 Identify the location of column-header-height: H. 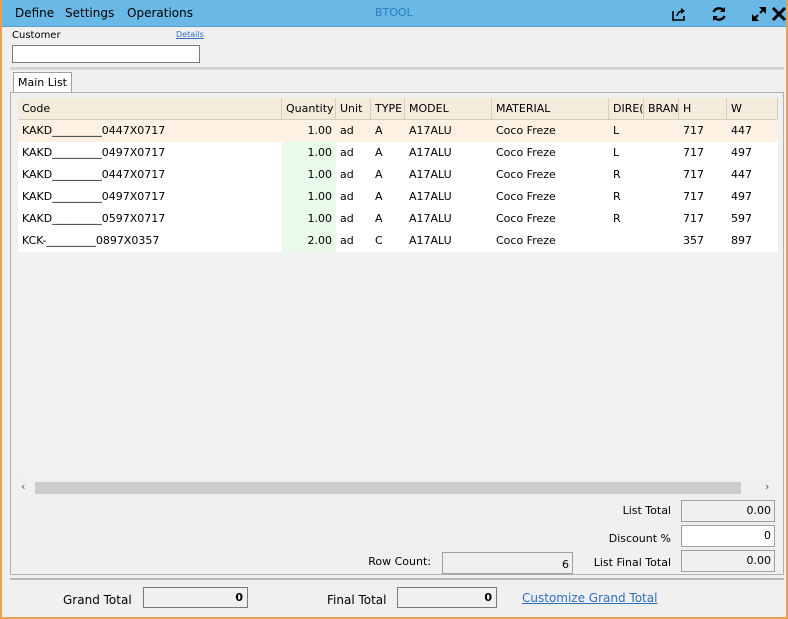
(703, 109).